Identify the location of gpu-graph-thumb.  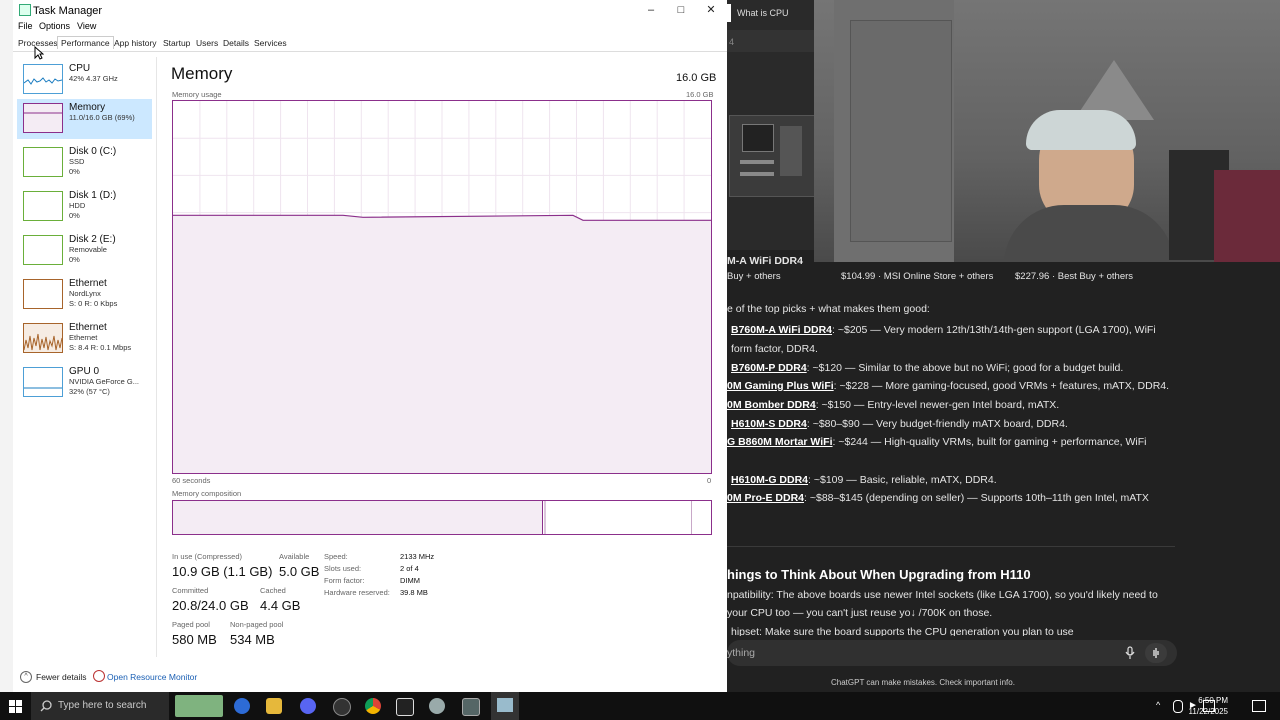
(43, 382).